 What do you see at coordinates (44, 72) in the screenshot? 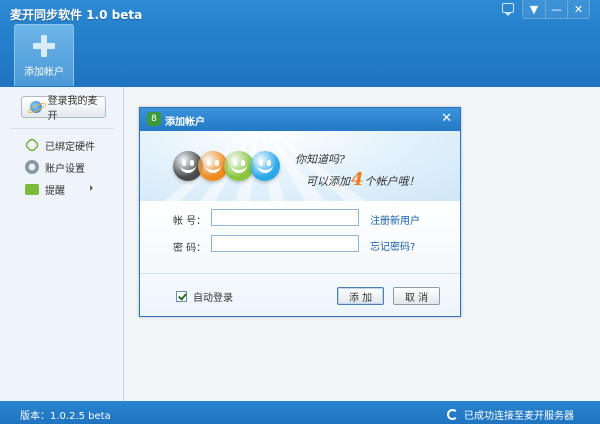
I see `add-account-tab-label: 添加帐户` at bounding box center [44, 72].